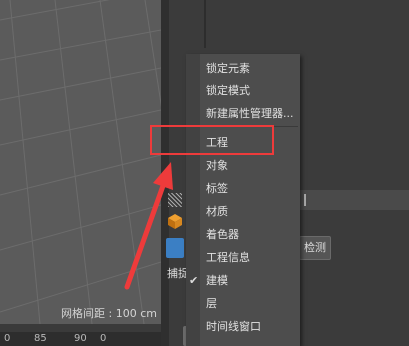 The width and height of the screenshot is (409, 346). I want to click on timeline-ruler: 0 85 90 0, so click(90, 339).